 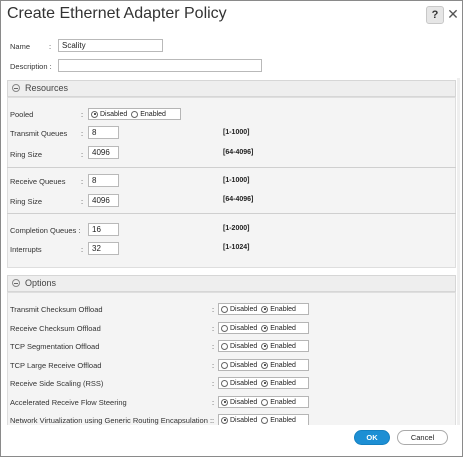 What do you see at coordinates (26, 249) in the screenshot?
I see `interrupts-label: Interrupts` at bounding box center [26, 249].